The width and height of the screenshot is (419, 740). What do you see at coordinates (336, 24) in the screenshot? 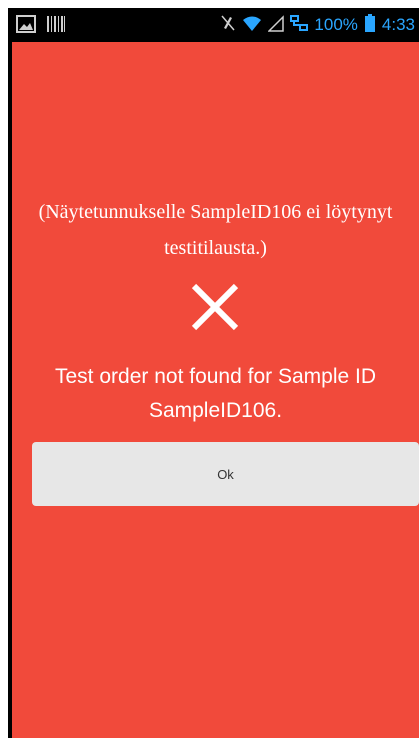
I see `battery-percent: 100%` at bounding box center [336, 24].